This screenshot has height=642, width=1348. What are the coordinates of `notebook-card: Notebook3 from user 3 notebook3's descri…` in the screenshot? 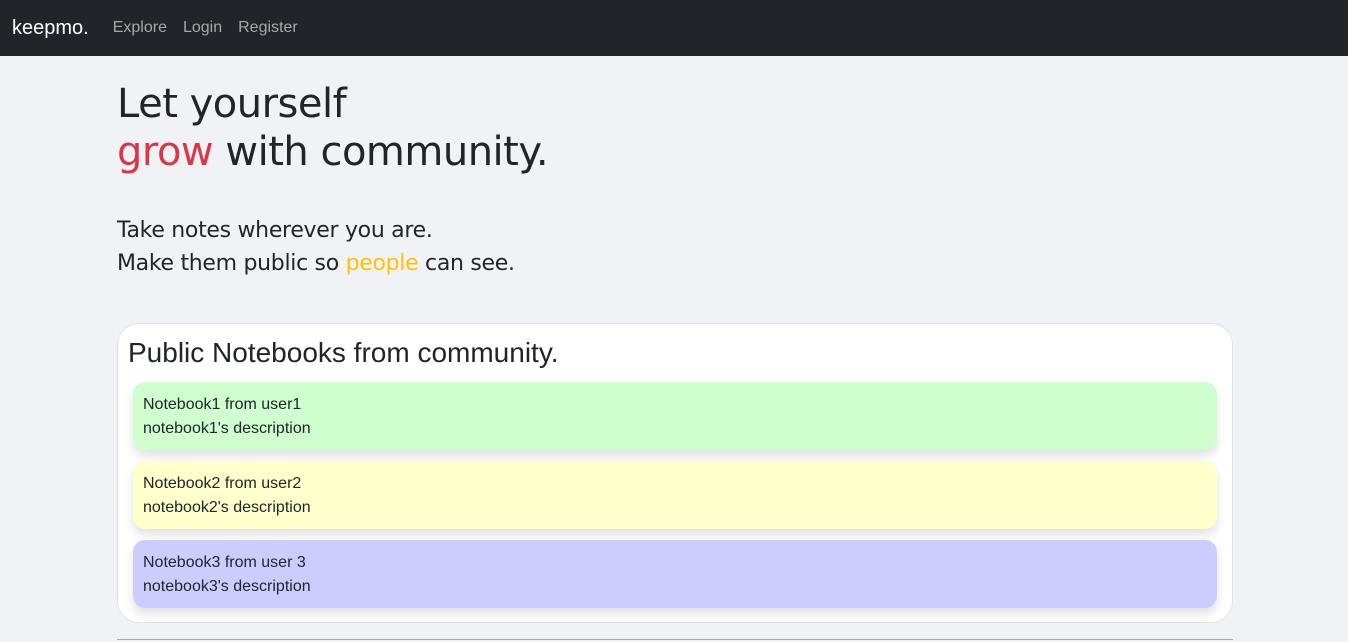 It's located at (675, 574).